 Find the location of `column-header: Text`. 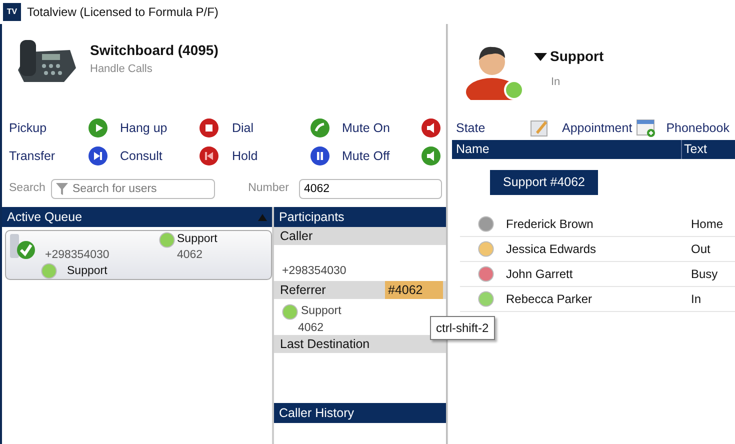

column-header: Text is located at coordinates (708, 149).